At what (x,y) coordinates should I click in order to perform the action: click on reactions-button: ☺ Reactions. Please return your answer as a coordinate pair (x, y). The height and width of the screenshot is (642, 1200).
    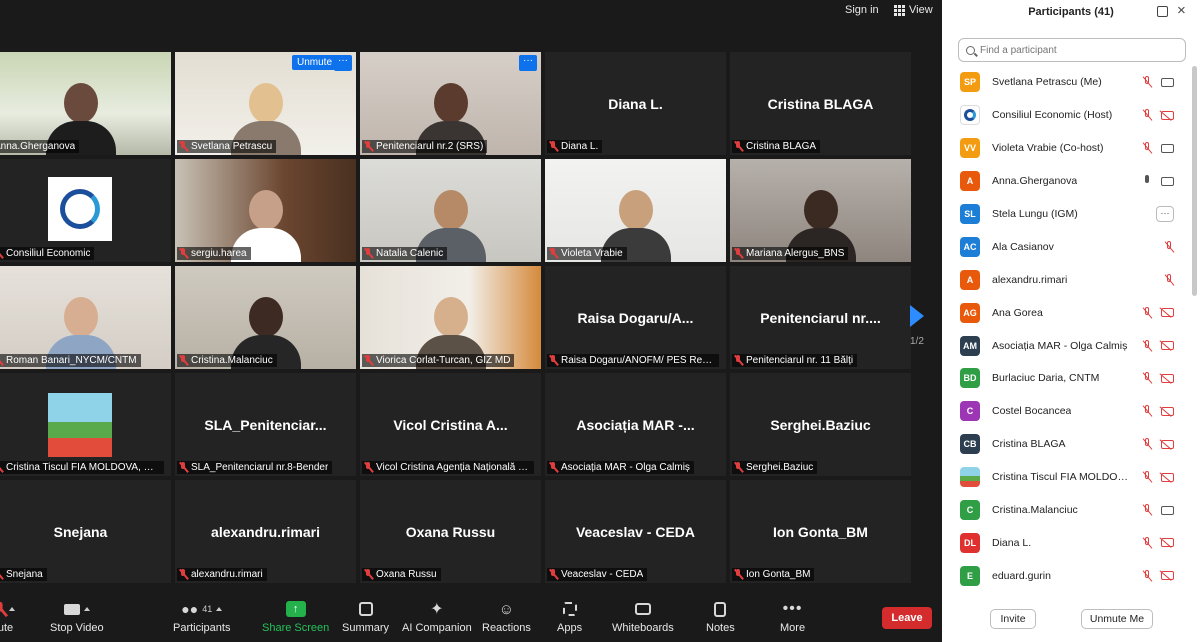
    Looking at the image, I should click on (506, 616).